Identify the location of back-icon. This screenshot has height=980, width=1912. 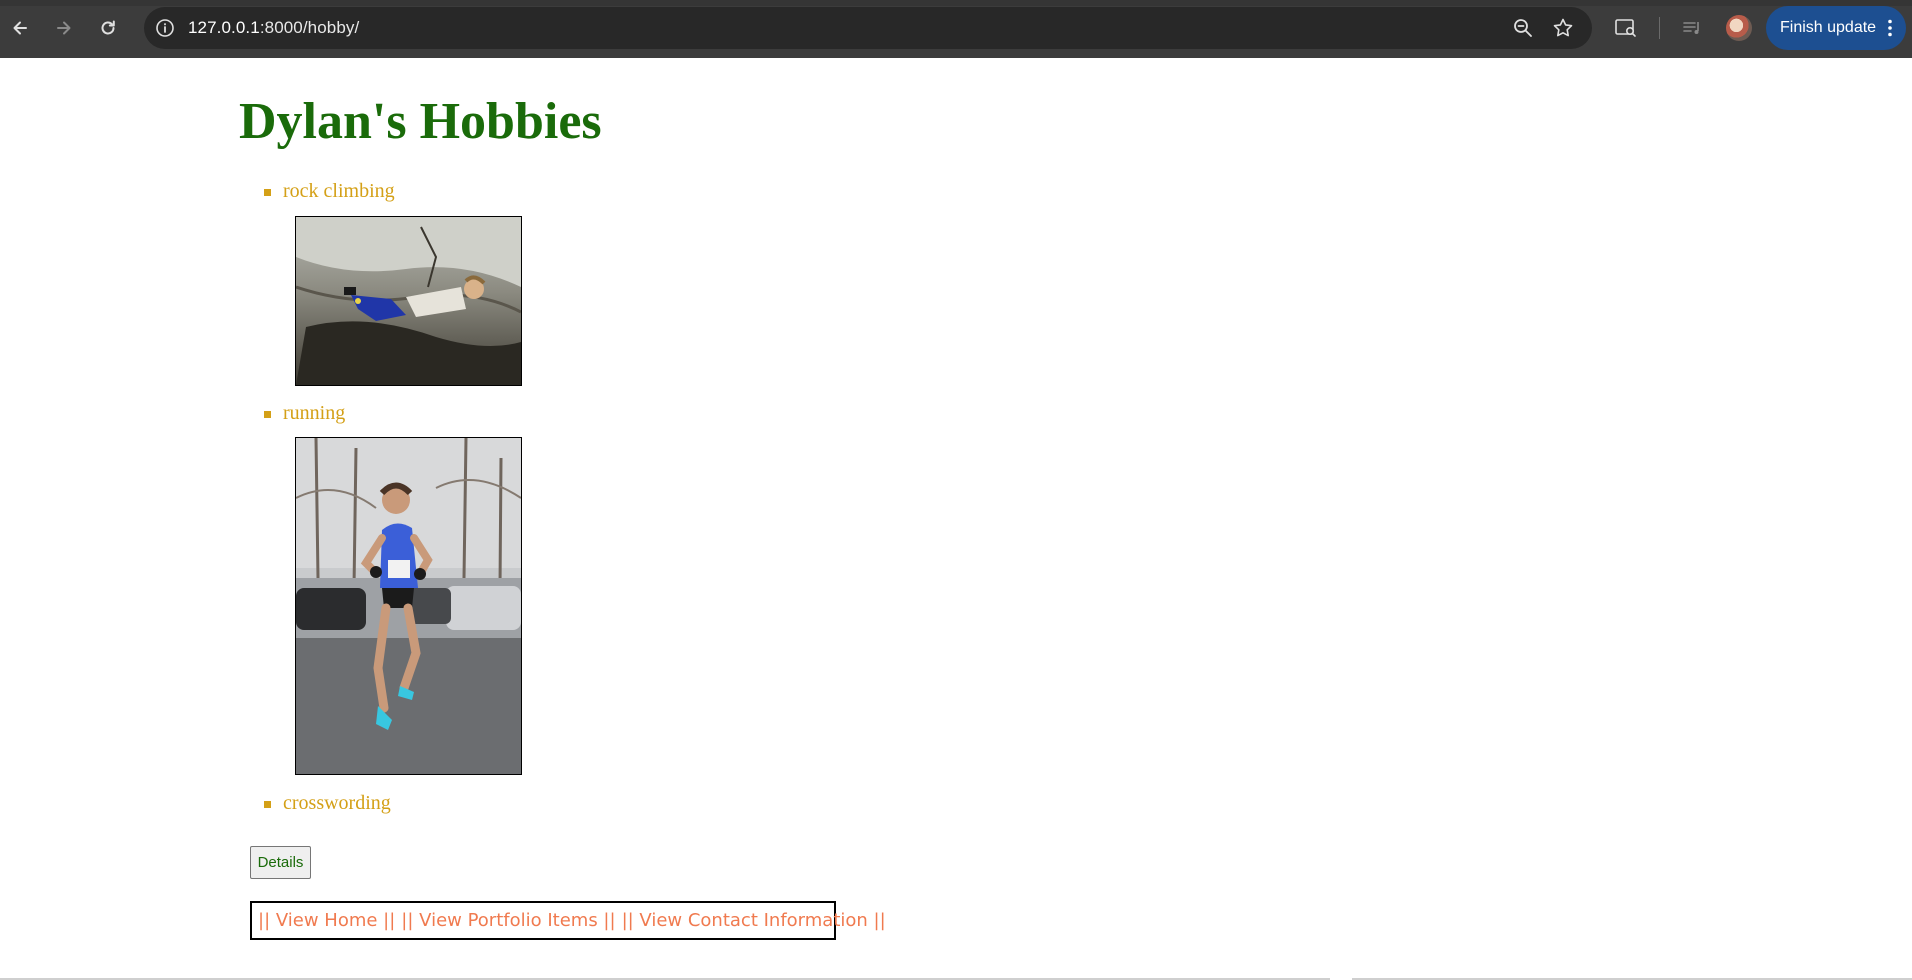
(20, 28).